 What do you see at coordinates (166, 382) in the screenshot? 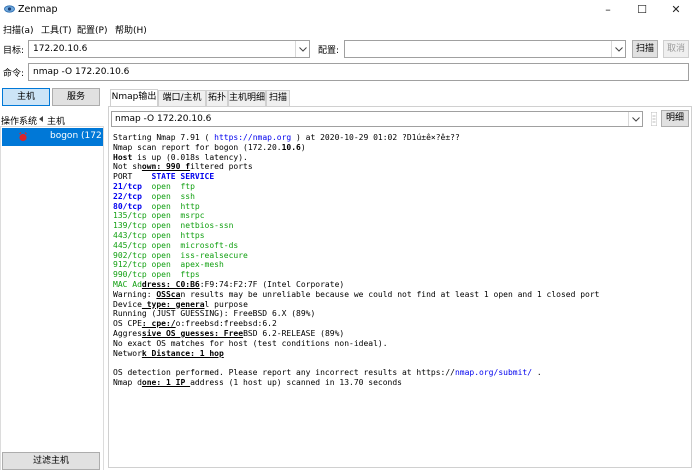
I see `output-segment: one: 1 IP` at bounding box center [166, 382].